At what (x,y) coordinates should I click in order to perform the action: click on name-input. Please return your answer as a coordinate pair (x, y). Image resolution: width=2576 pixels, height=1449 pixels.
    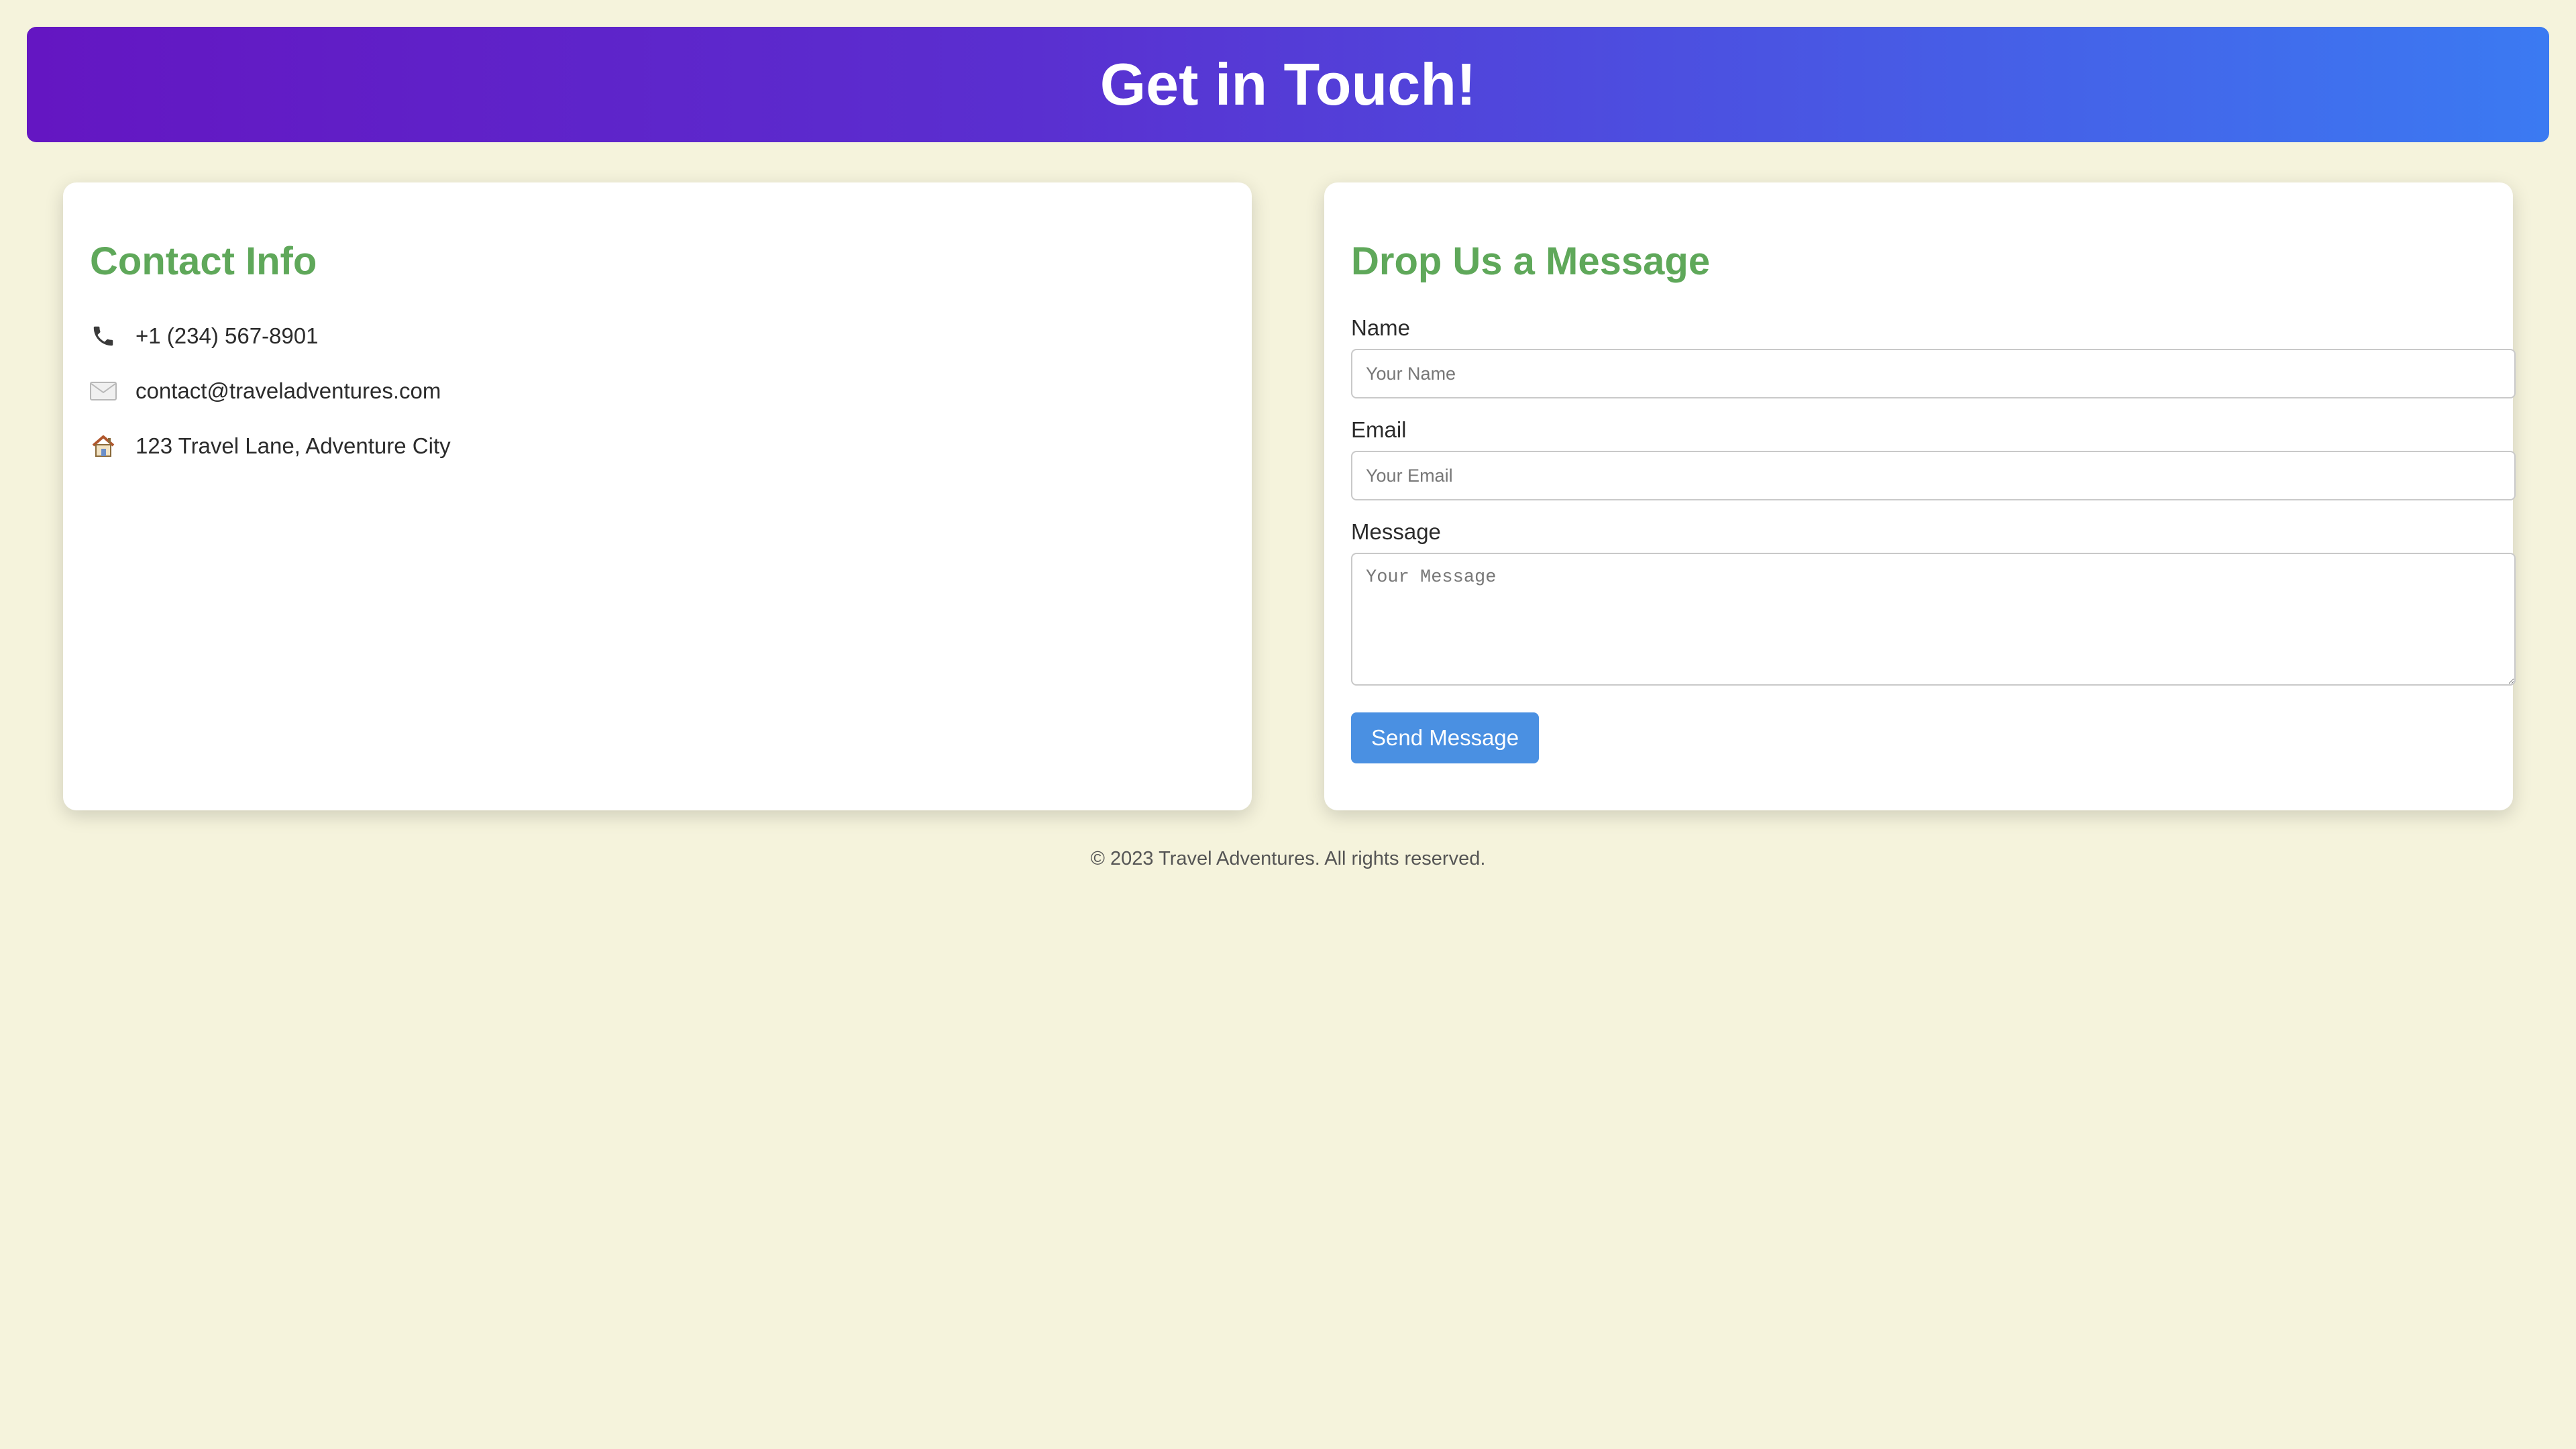
    Looking at the image, I should click on (1933, 373).